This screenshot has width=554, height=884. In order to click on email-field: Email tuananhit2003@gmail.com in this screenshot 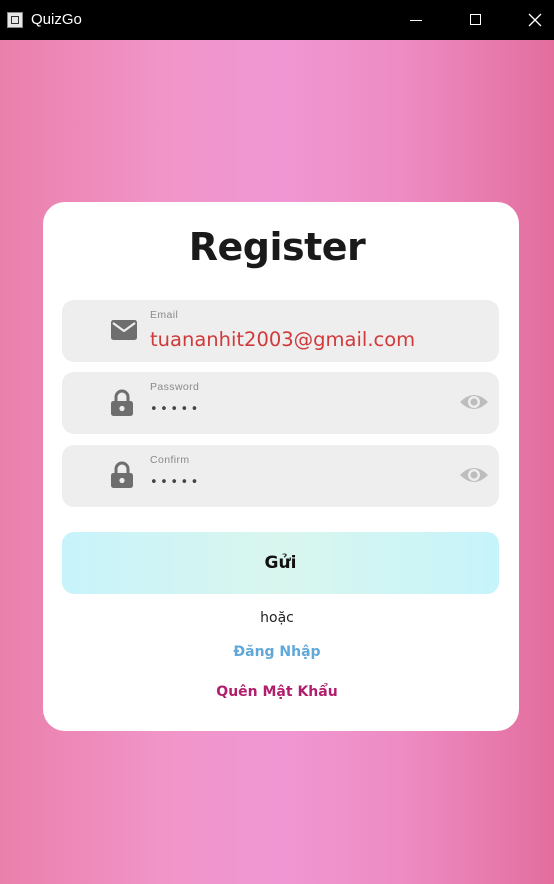, I will do `click(280, 331)`.